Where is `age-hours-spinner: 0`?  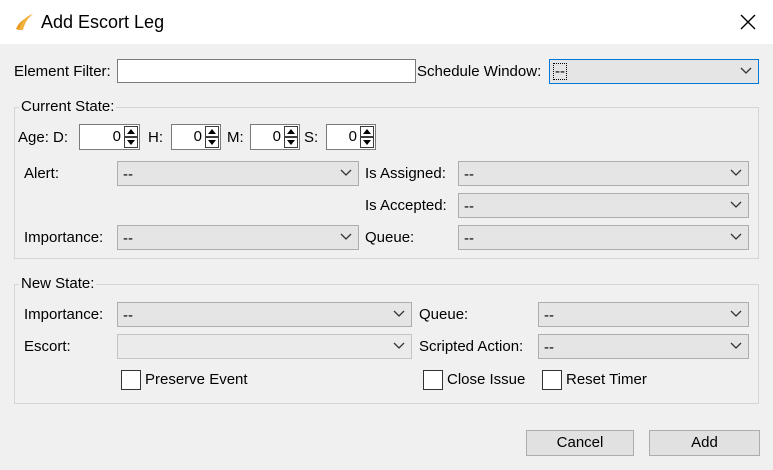 age-hours-spinner: 0 is located at coordinates (196, 137).